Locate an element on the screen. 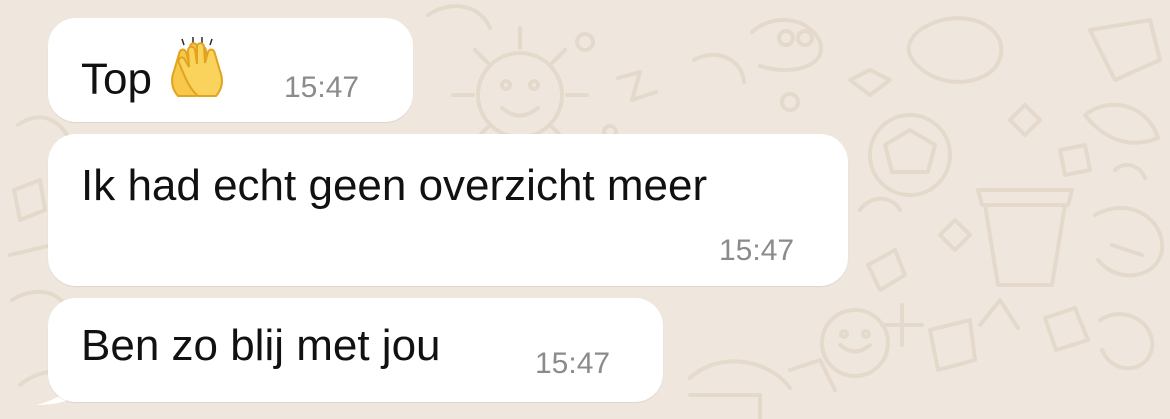  message-text: Ben zo blij met jou is located at coordinates (261, 345).